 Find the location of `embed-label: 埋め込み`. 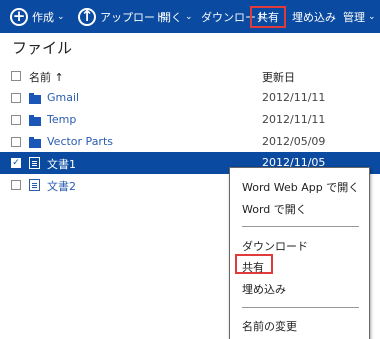

embed-label: 埋め込み is located at coordinates (314, 17).